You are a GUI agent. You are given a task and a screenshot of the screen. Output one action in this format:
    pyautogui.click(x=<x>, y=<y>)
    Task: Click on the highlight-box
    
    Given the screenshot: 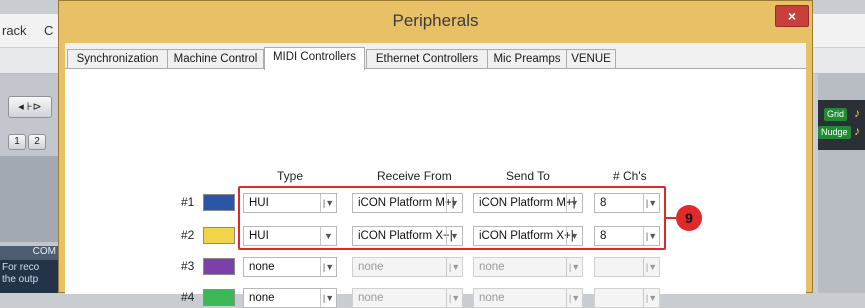 What is the action you would take?
    pyautogui.click(x=452, y=218)
    